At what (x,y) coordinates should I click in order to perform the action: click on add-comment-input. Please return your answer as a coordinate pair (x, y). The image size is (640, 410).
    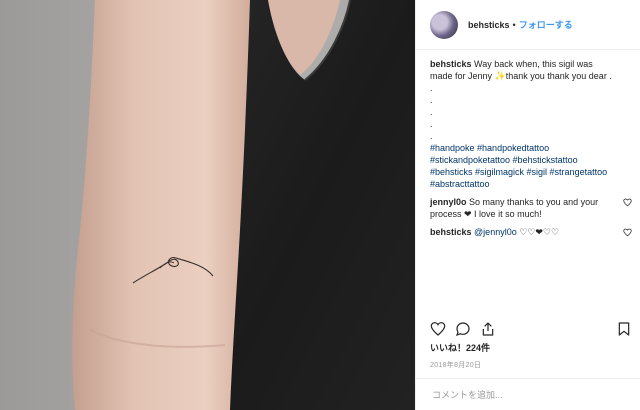
    Looking at the image, I should click on (522, 394).